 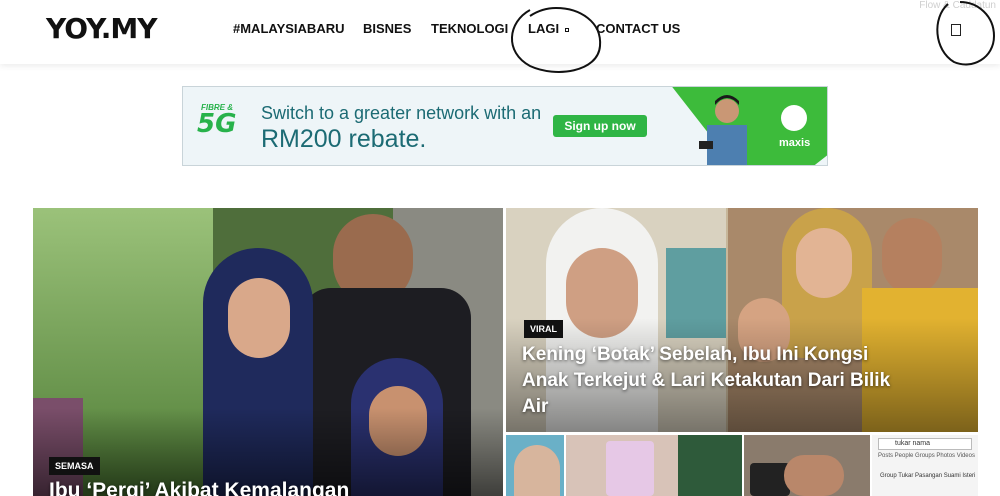 I want to click on nav-malaysiabaru: #MALAYSIABARU, so click(x=288, y=28).